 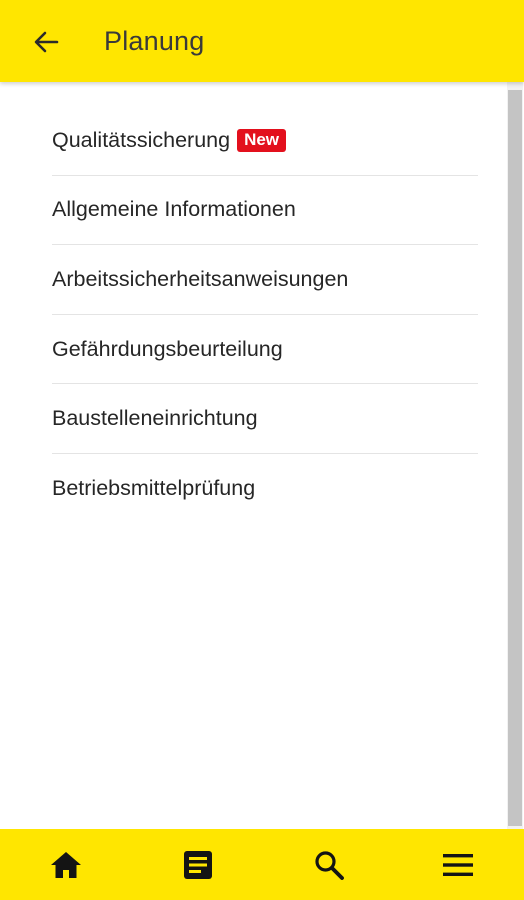 I want to click on list-item-arbeitssicherheitsanweisungen: Arbeitssicherheitsanweisungen, so click(x=265, y=280).